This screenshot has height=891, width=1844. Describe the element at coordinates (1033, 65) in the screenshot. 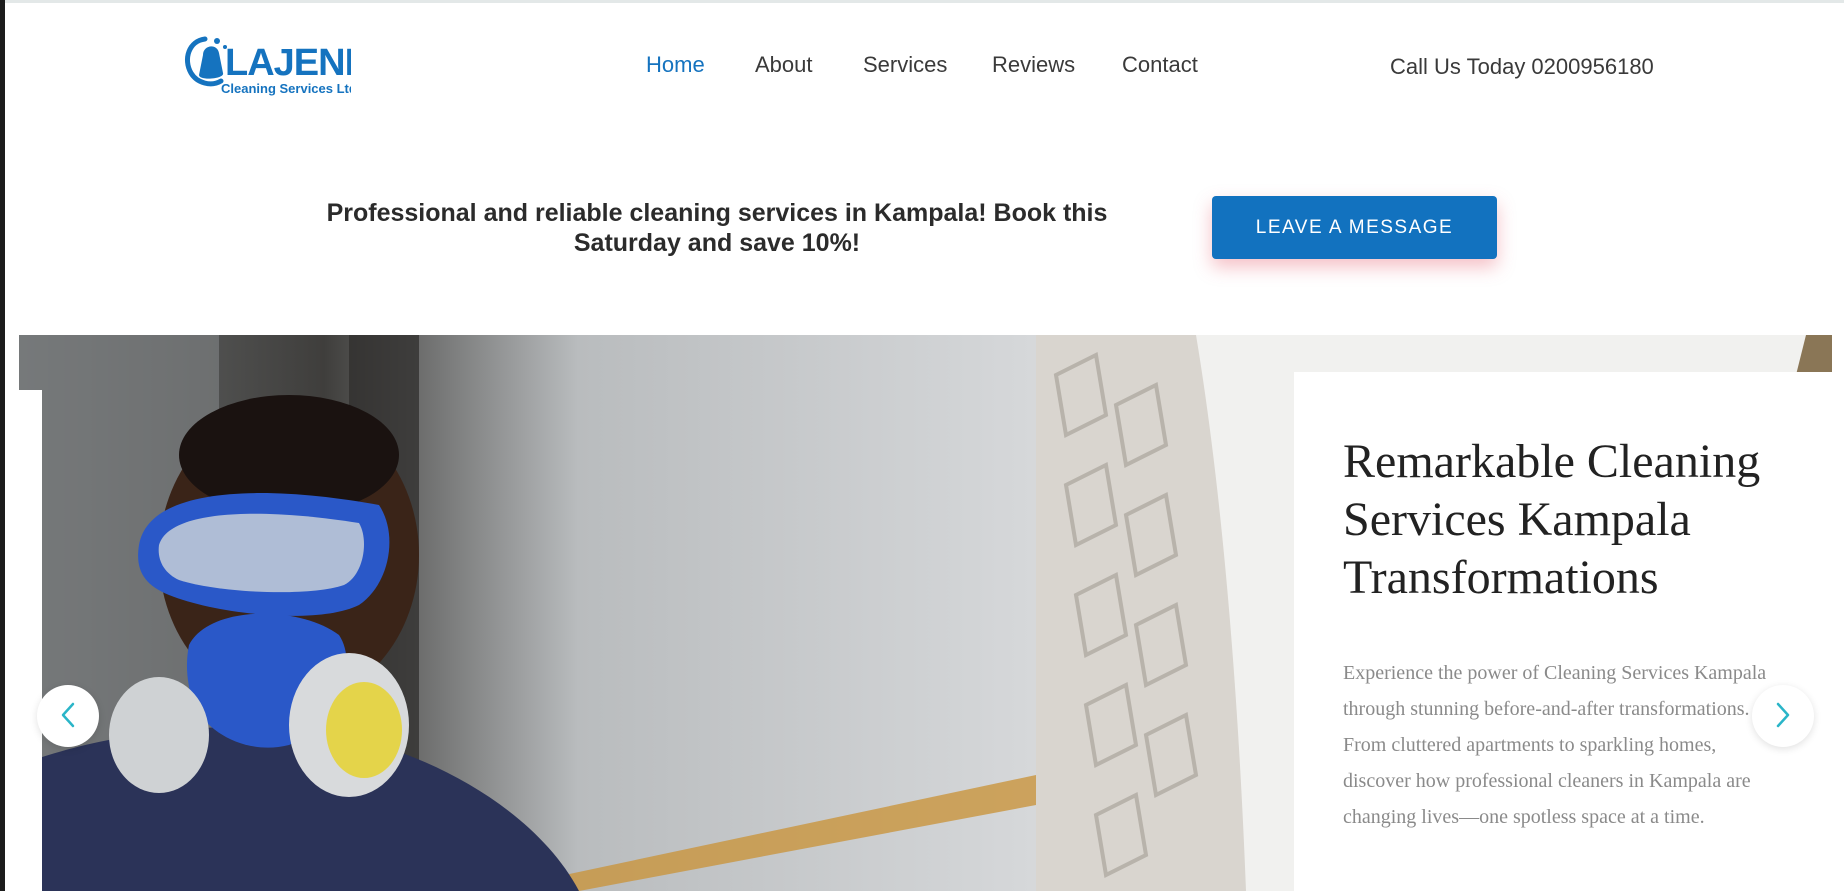

I see `nav-reviews: Reviews` at that location.